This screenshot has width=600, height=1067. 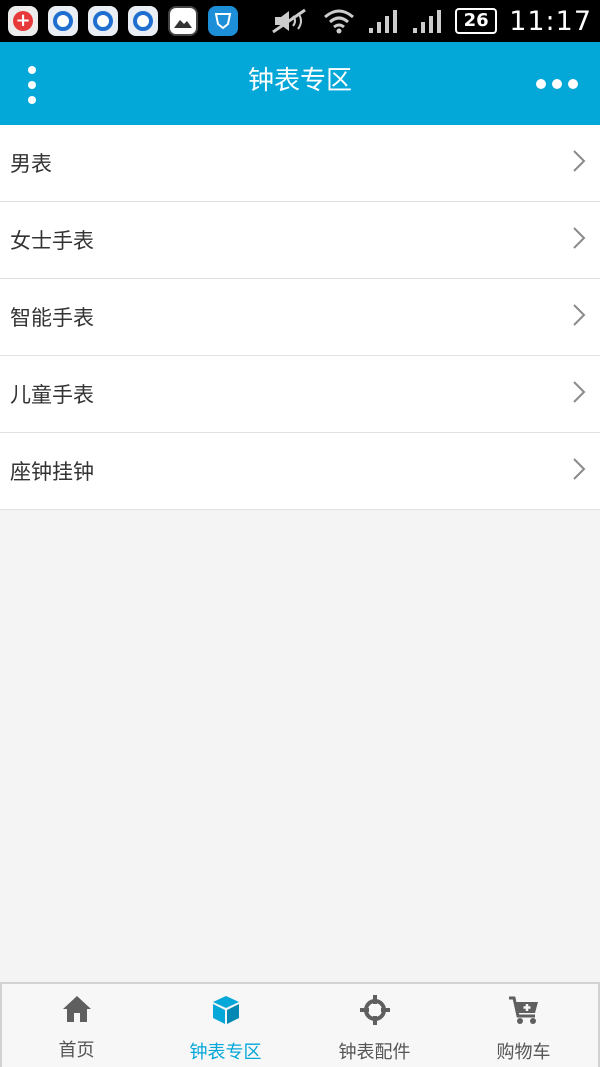 I want to click on nav-cart: 购物车, so click(x=523, y=1025).